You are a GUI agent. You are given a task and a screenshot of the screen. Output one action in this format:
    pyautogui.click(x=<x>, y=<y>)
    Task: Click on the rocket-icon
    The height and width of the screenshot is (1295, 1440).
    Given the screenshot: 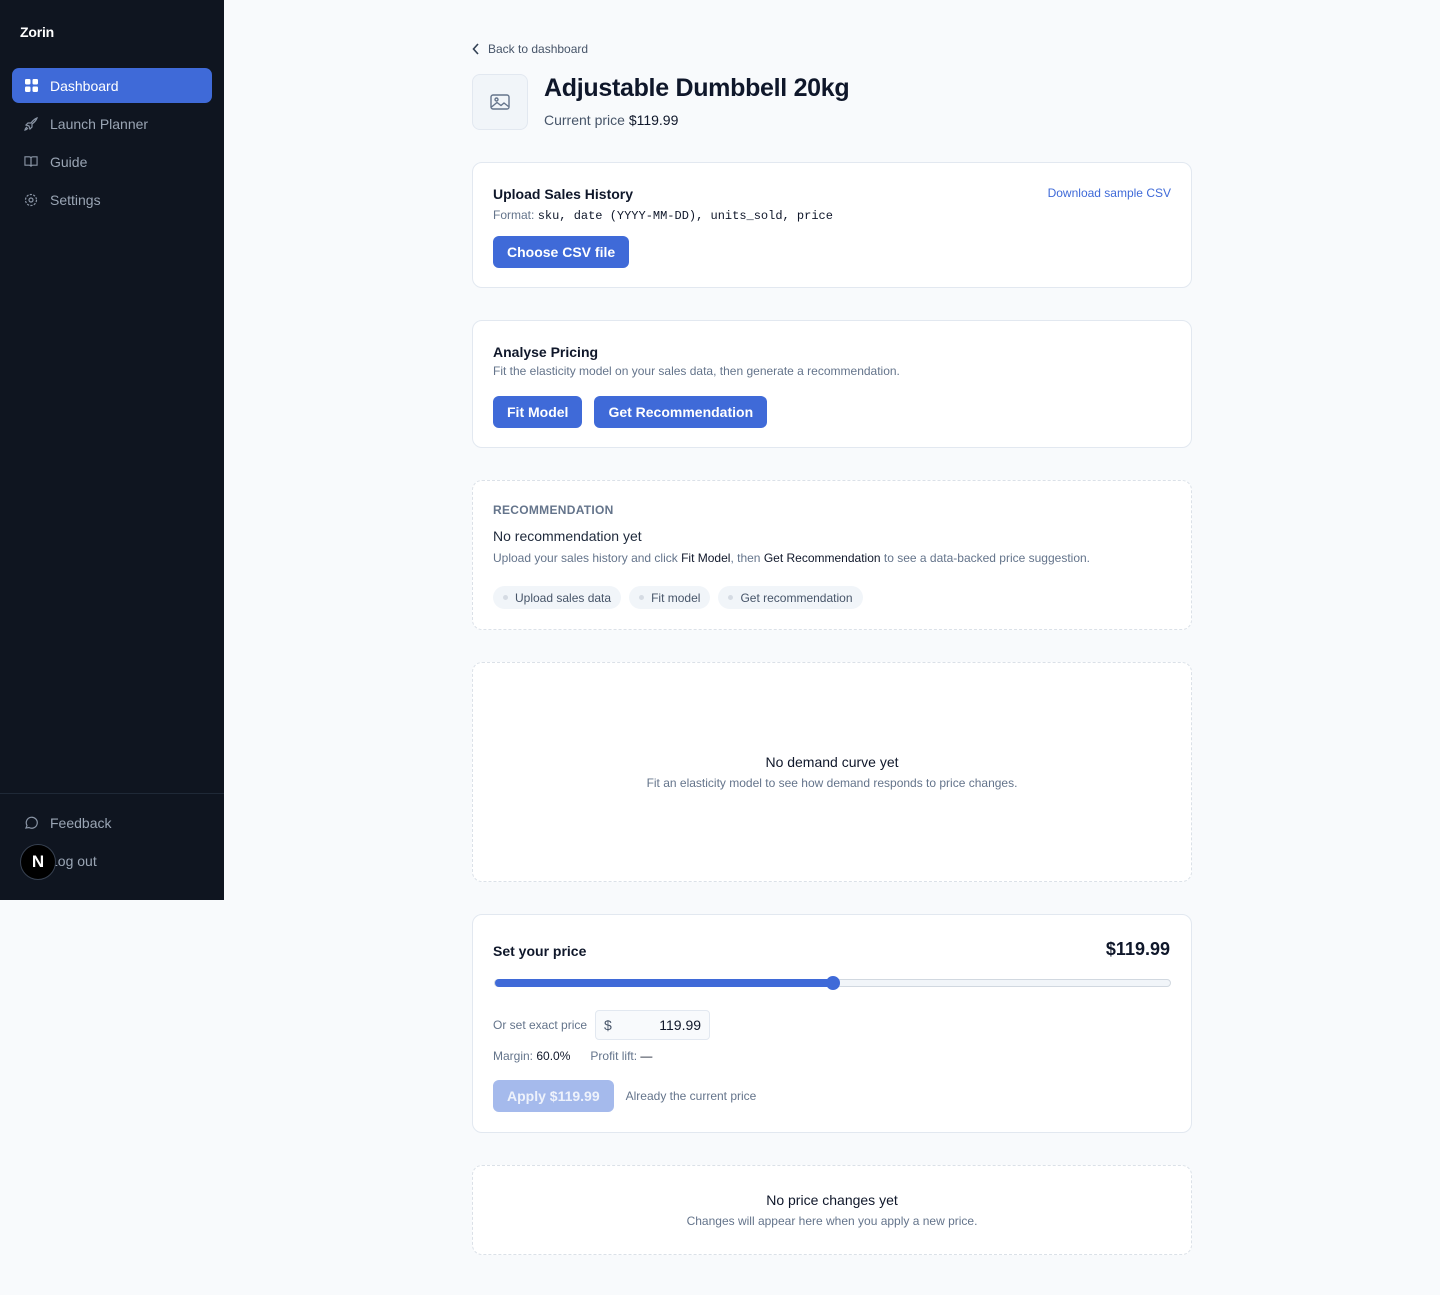 What is the action you would take?
    pyautogui.click(x=31, y=123)
    